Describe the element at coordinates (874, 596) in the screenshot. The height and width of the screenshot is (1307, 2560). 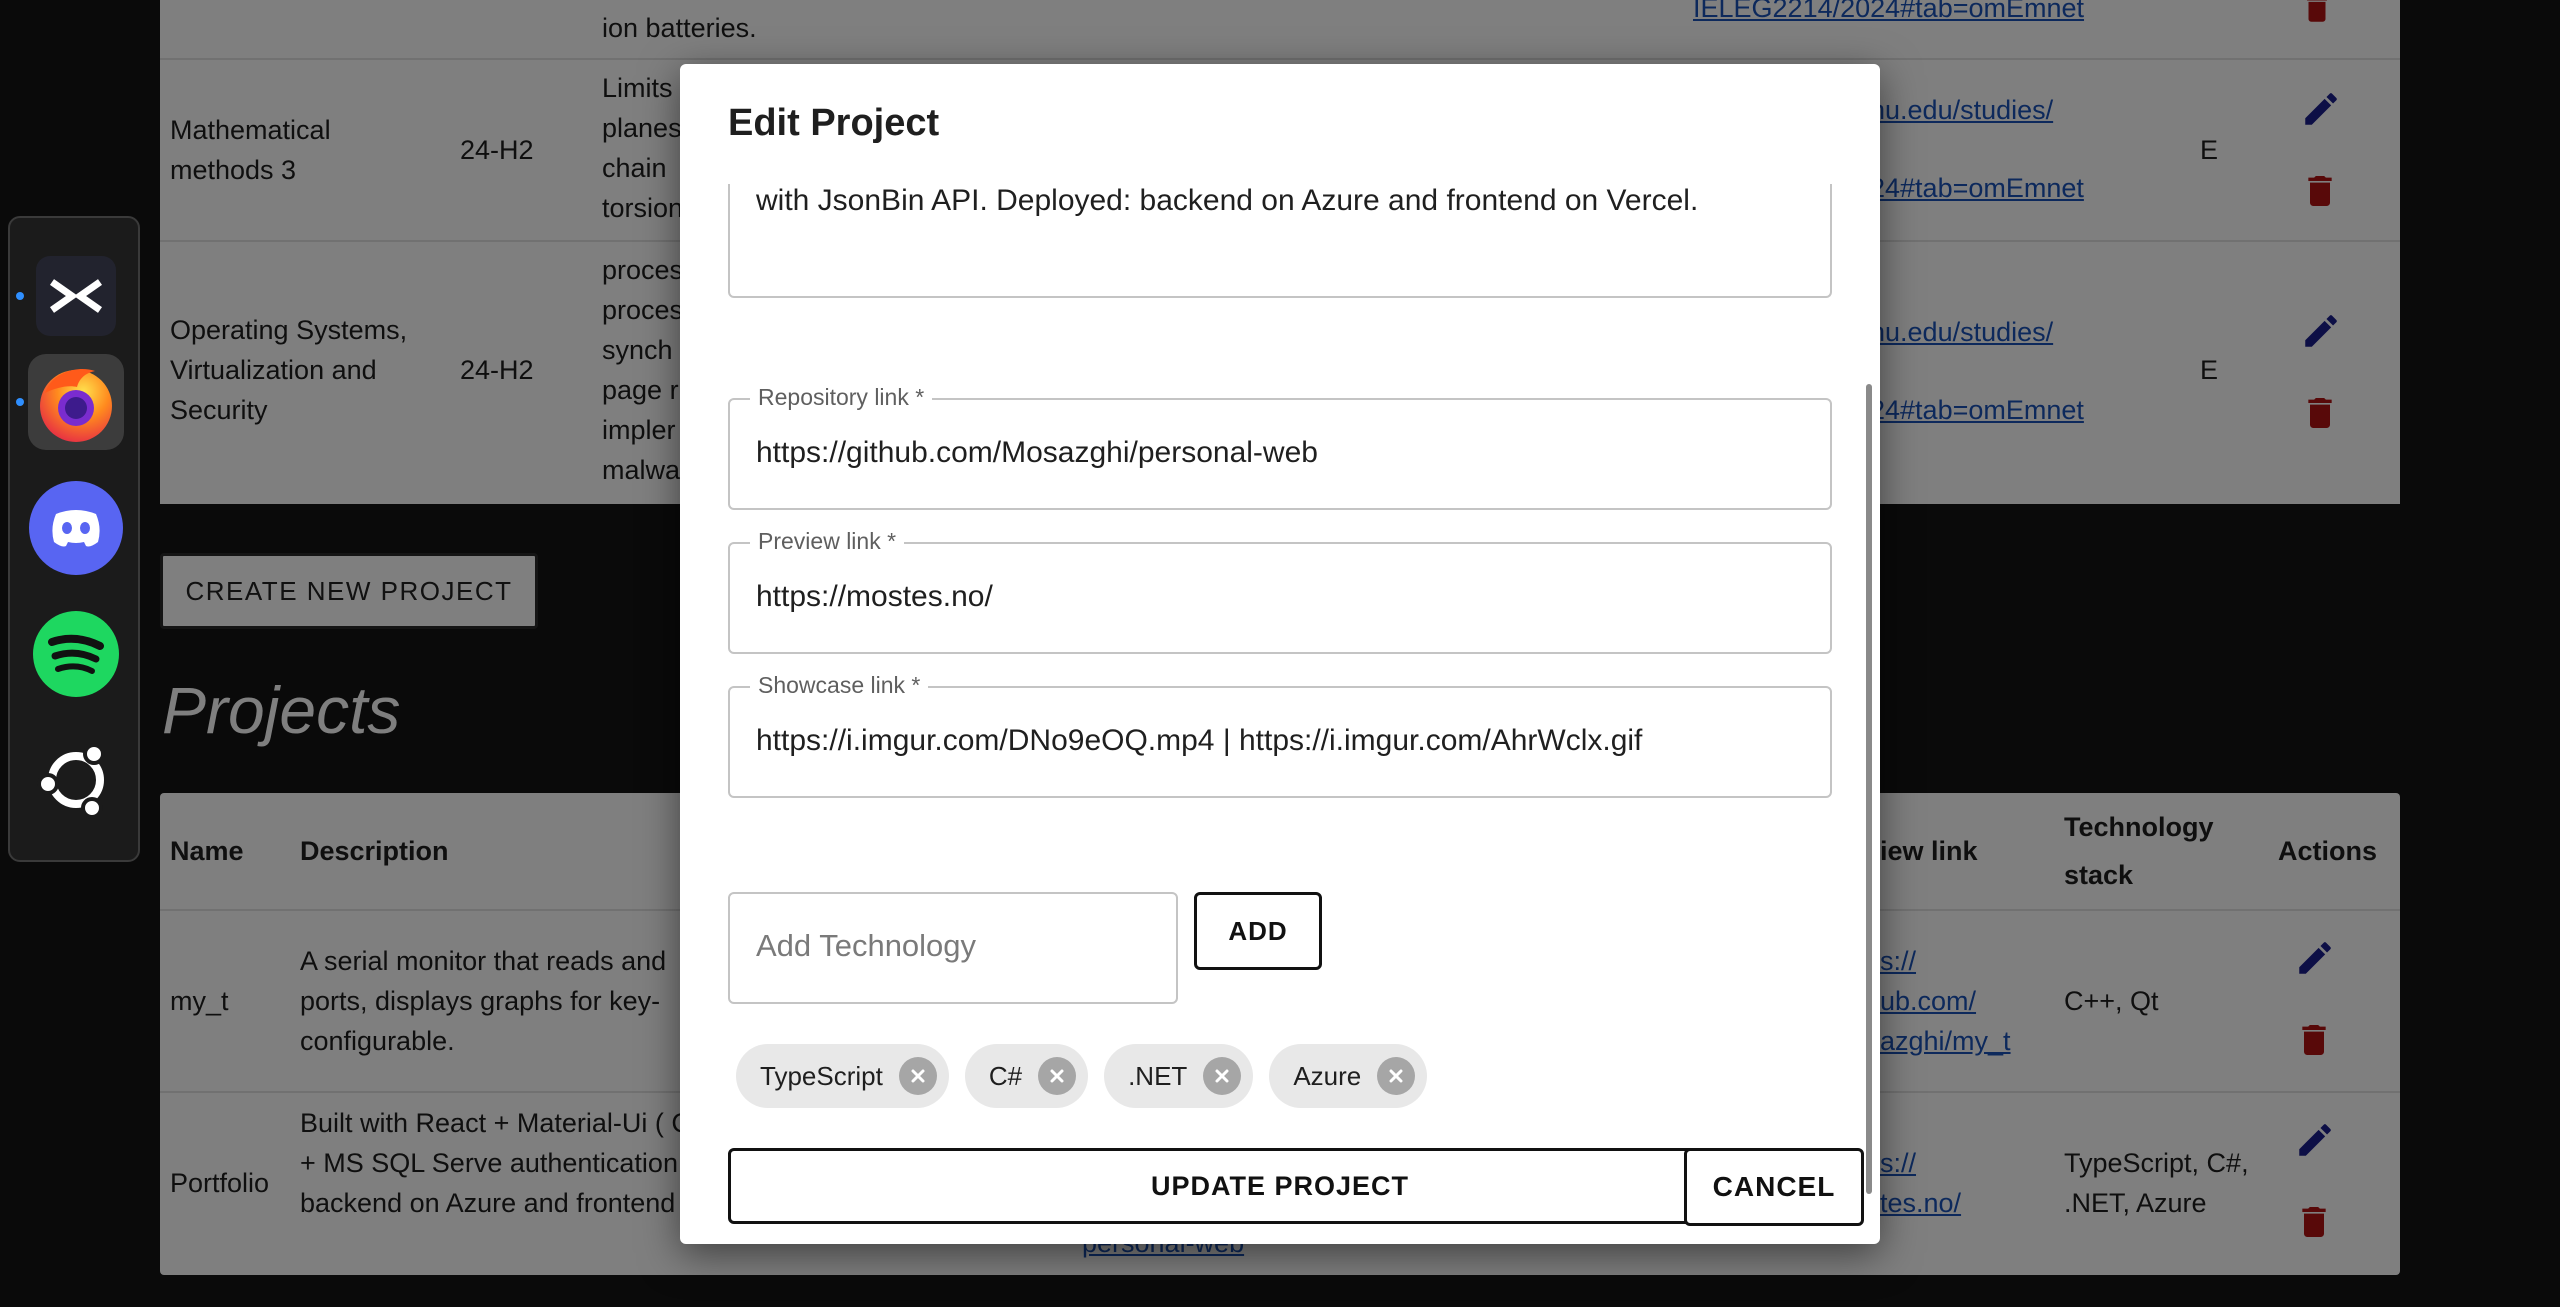
I see `preview-link-value: https://mostes.no/` at that location.